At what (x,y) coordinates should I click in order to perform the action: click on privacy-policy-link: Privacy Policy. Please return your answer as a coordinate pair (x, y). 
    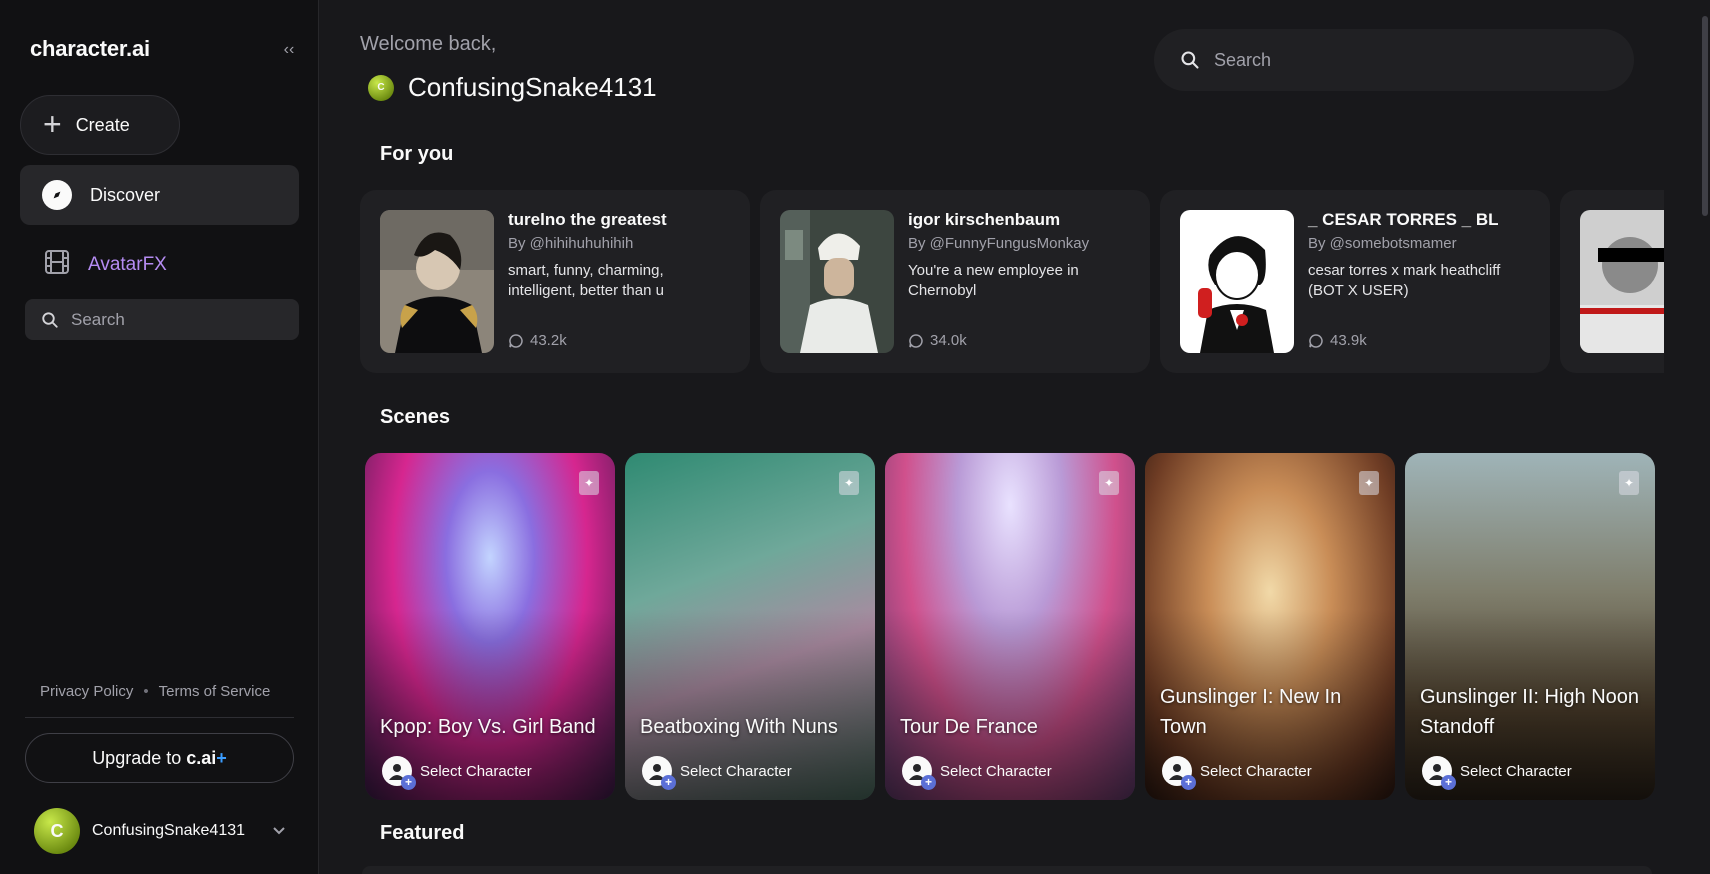
    Looking at the image, I should click on (86, 691).